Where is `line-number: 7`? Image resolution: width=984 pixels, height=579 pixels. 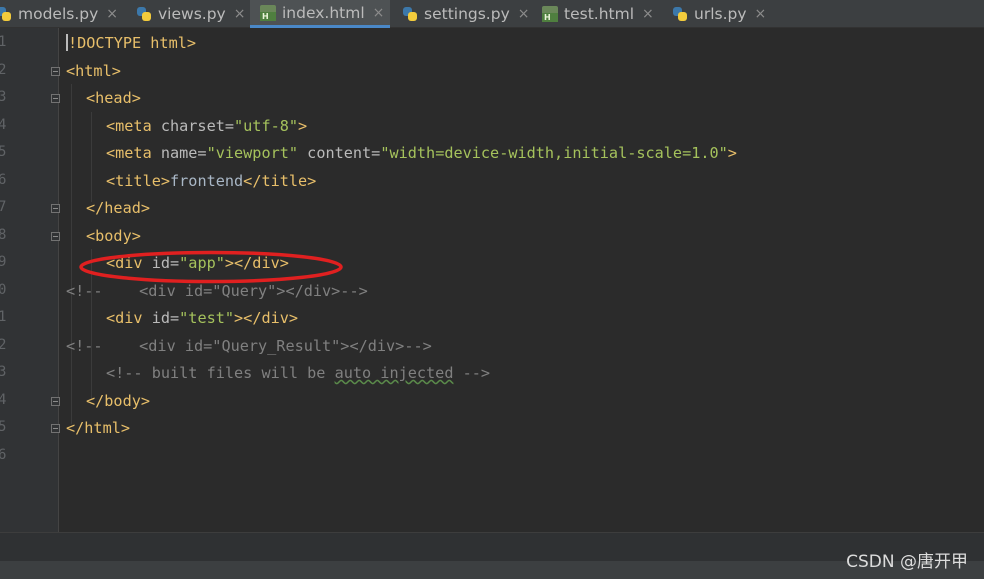 line-number: 7 is located at coordinates (3, 207).